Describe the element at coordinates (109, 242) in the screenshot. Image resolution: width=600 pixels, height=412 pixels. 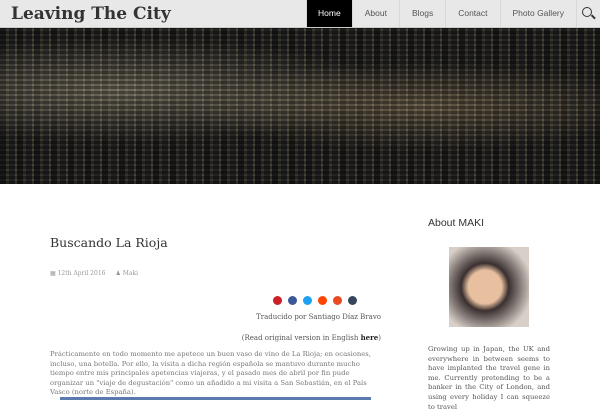
I see `post-title: Buscando La Rioja` at that location.